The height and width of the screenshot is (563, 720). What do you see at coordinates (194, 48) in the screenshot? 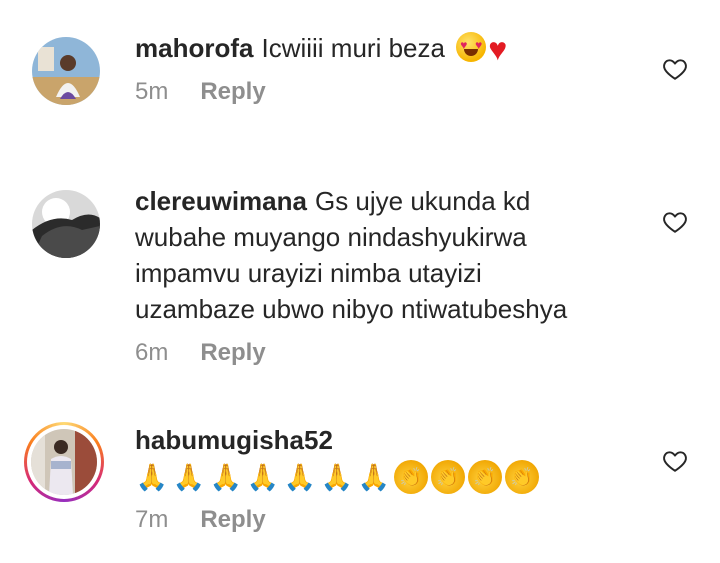
I see `comment-username: mahorofa` at bounding box center [194, 48].